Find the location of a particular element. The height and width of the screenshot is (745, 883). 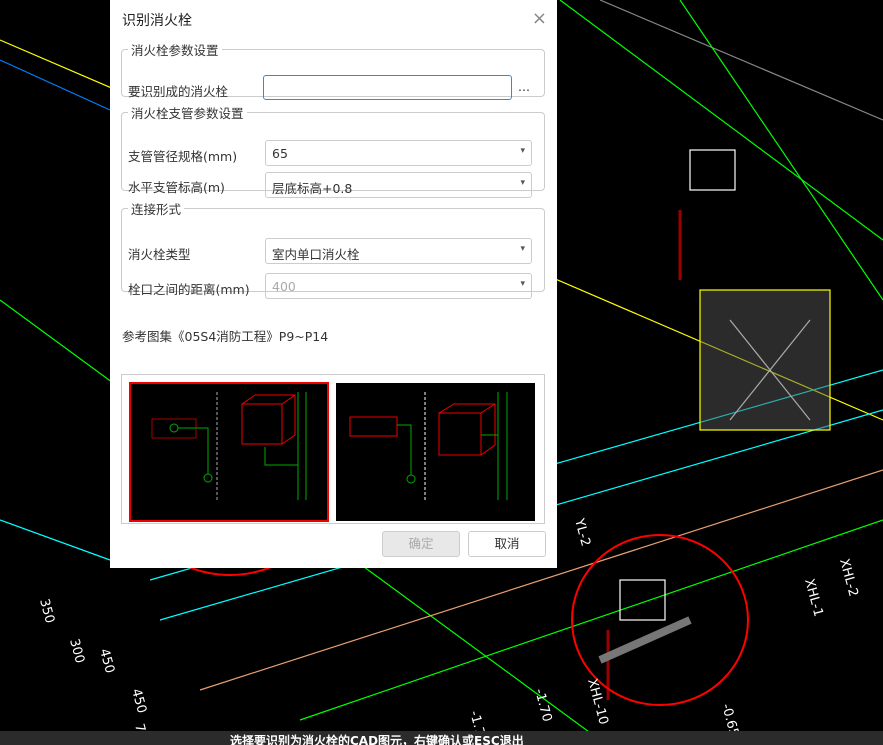

ok-button: 确定 is located at coordinates (421, 544).